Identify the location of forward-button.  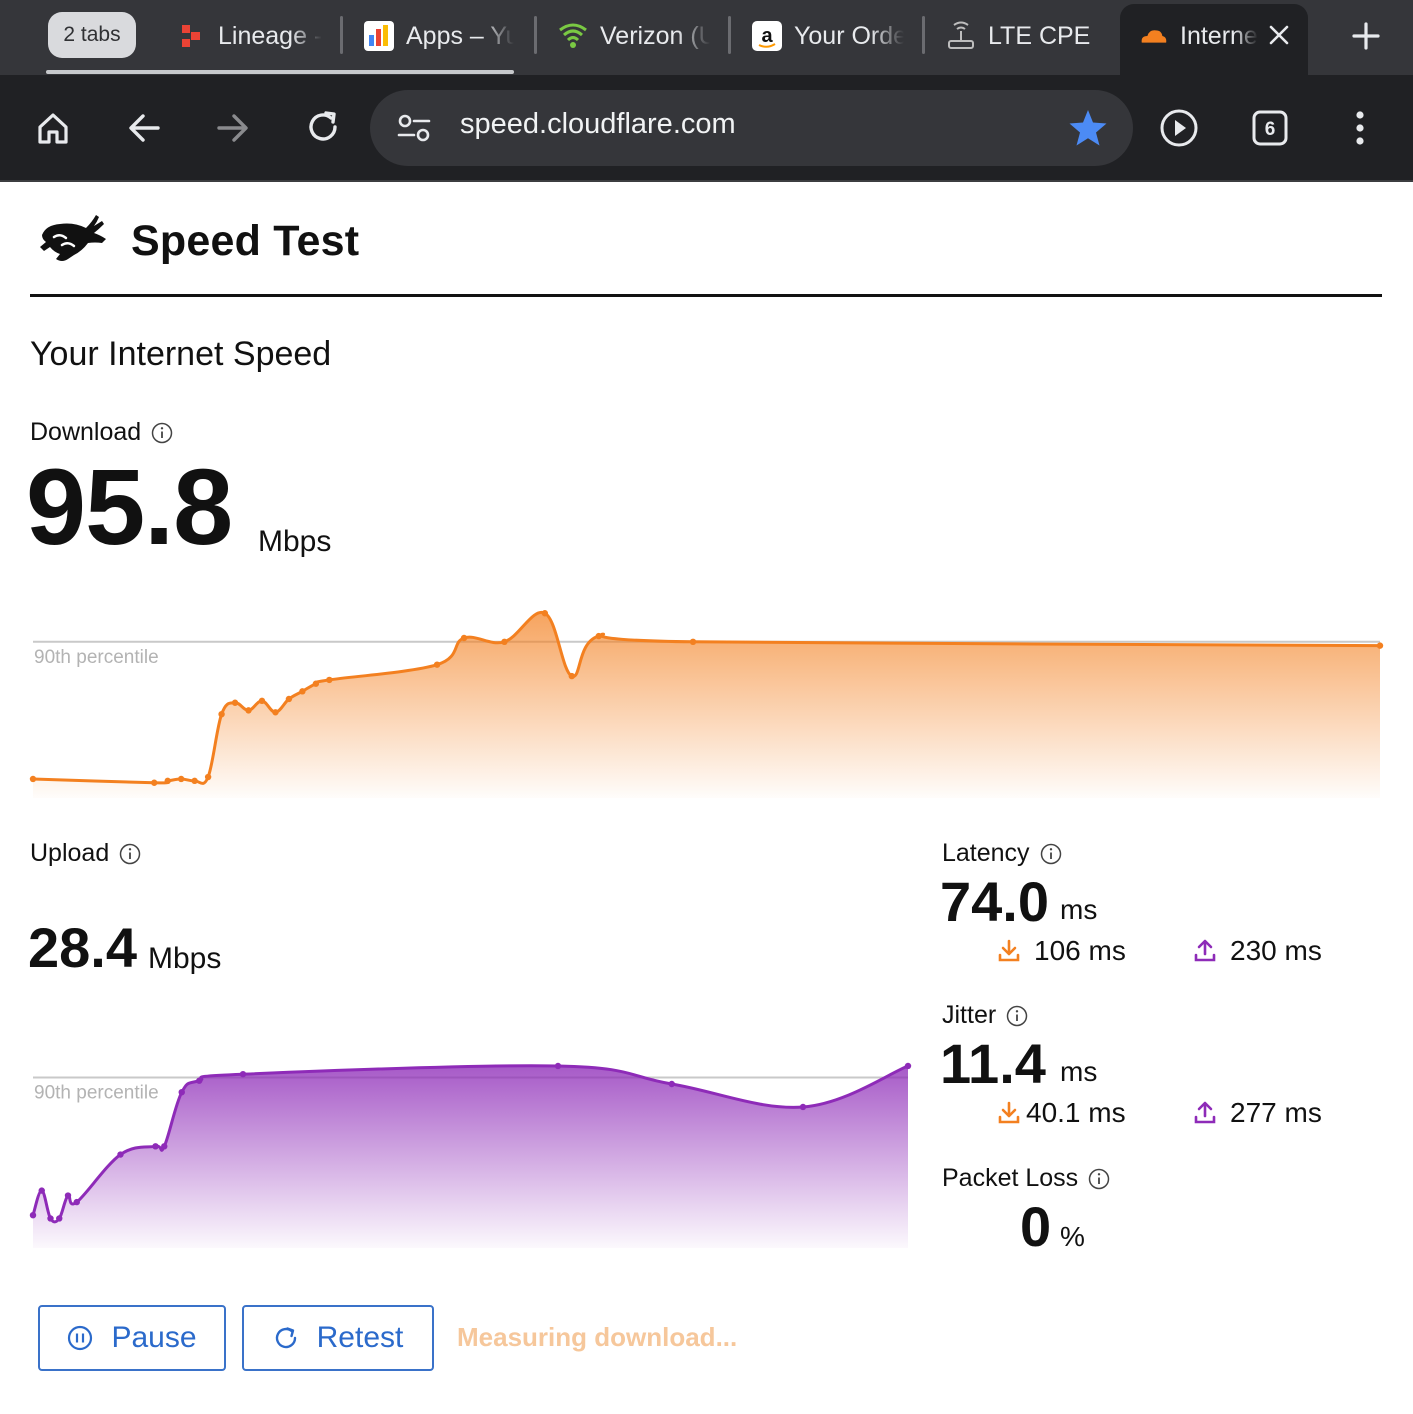
(233, 128).